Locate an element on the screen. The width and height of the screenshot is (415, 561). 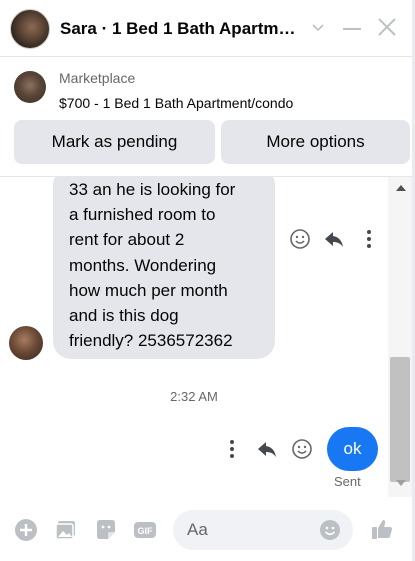
outgoing-message-text: ok is located at coordinates (352, 448).